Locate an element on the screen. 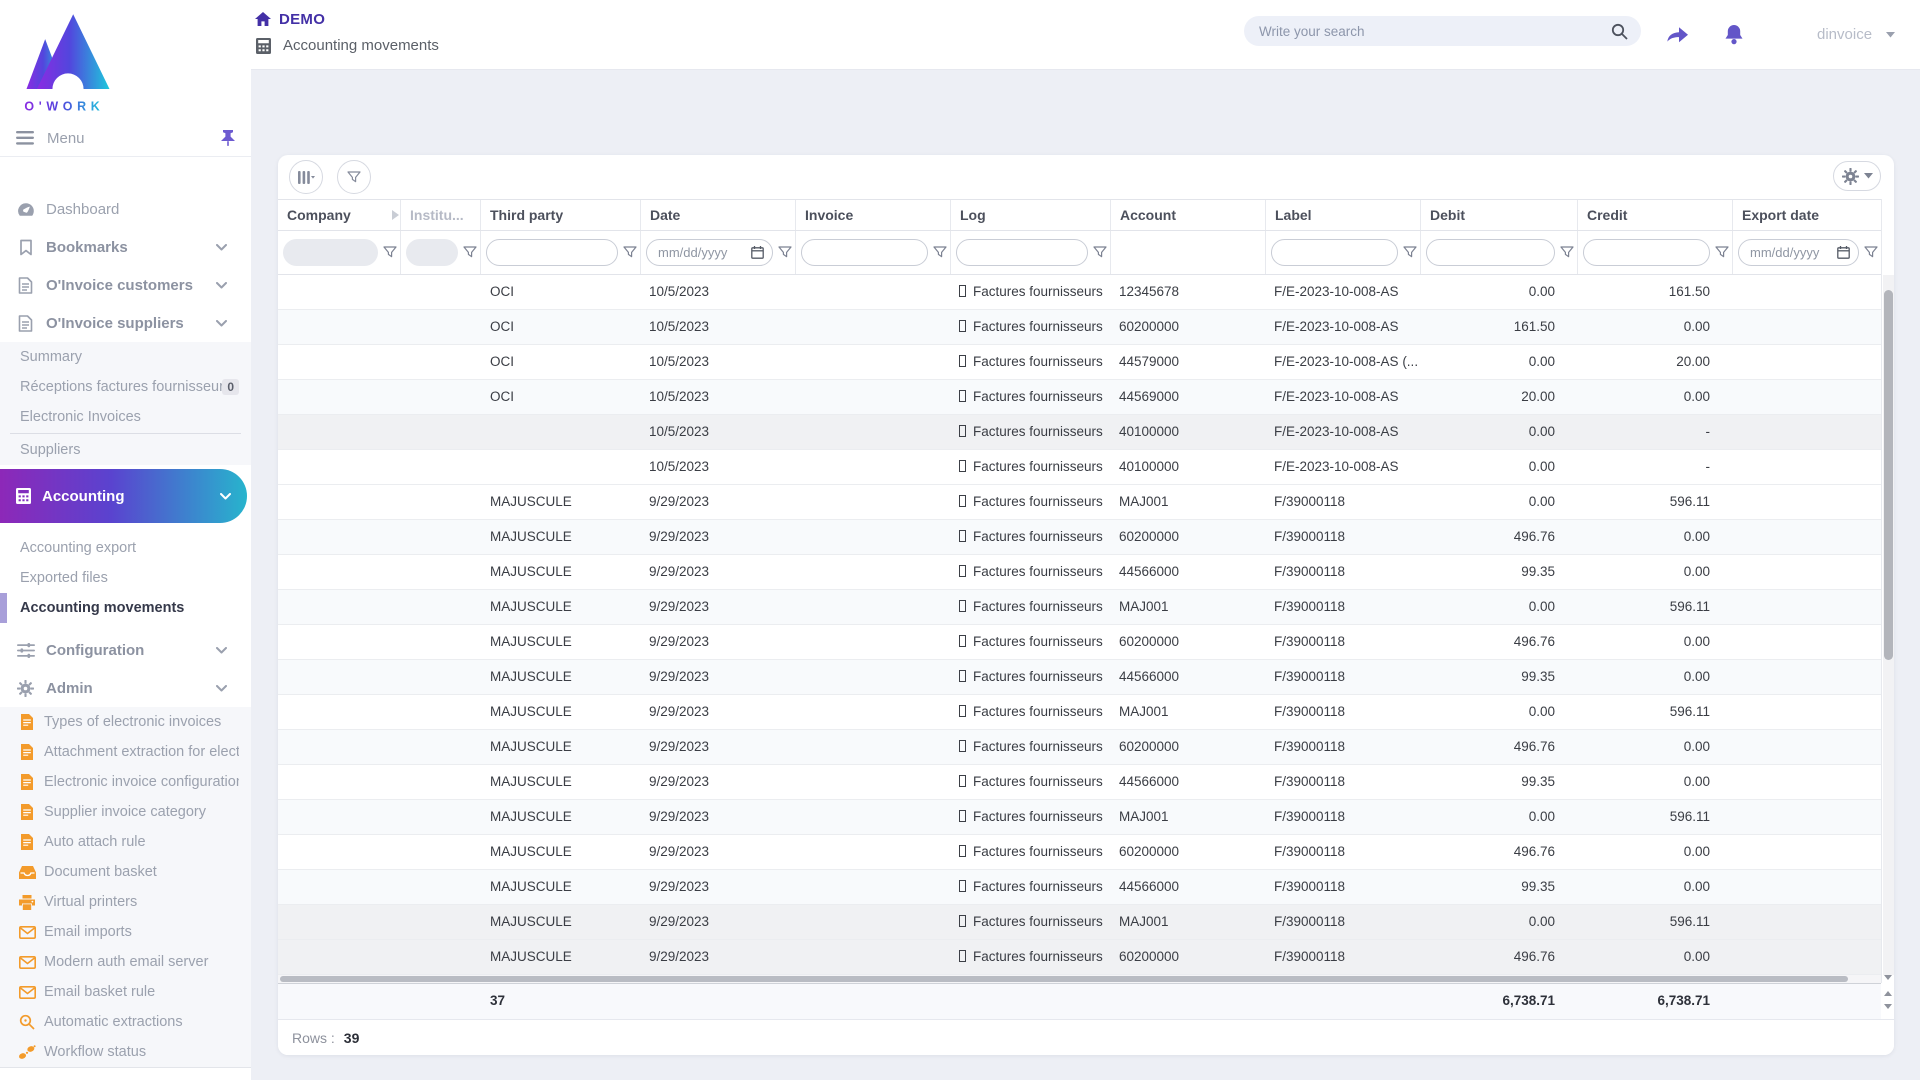  company-filter-input is located at coordinates (330, 252).